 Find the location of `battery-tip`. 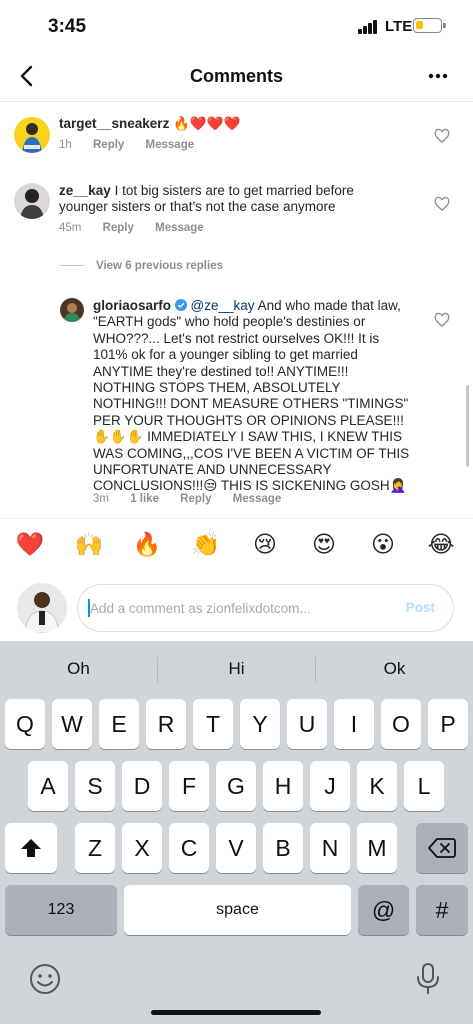

battery-tip is located at coordinates (444, 25).